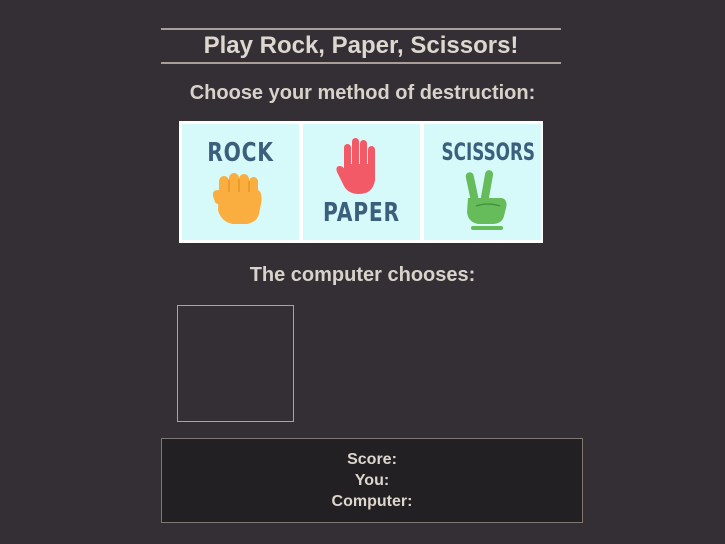  Describe the element at coordinates (486, 200) in the screenshot. I see `peace-hand-icon` at that location.